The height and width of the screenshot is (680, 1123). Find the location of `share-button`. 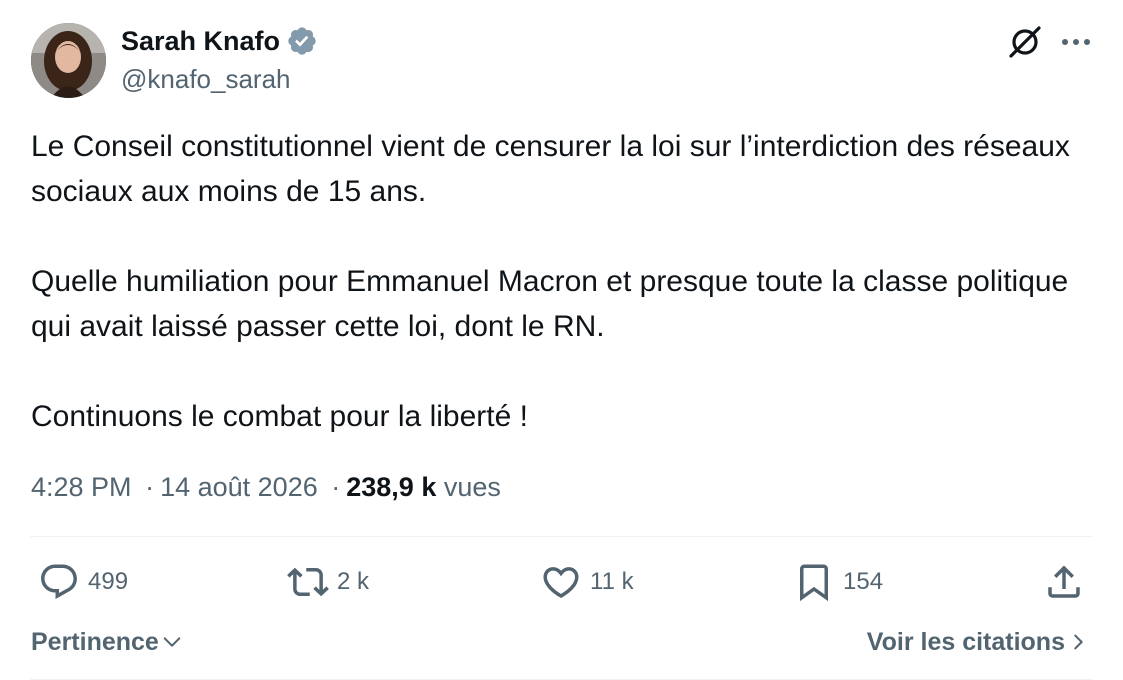

share-button is located at coordinates (1064, 582).